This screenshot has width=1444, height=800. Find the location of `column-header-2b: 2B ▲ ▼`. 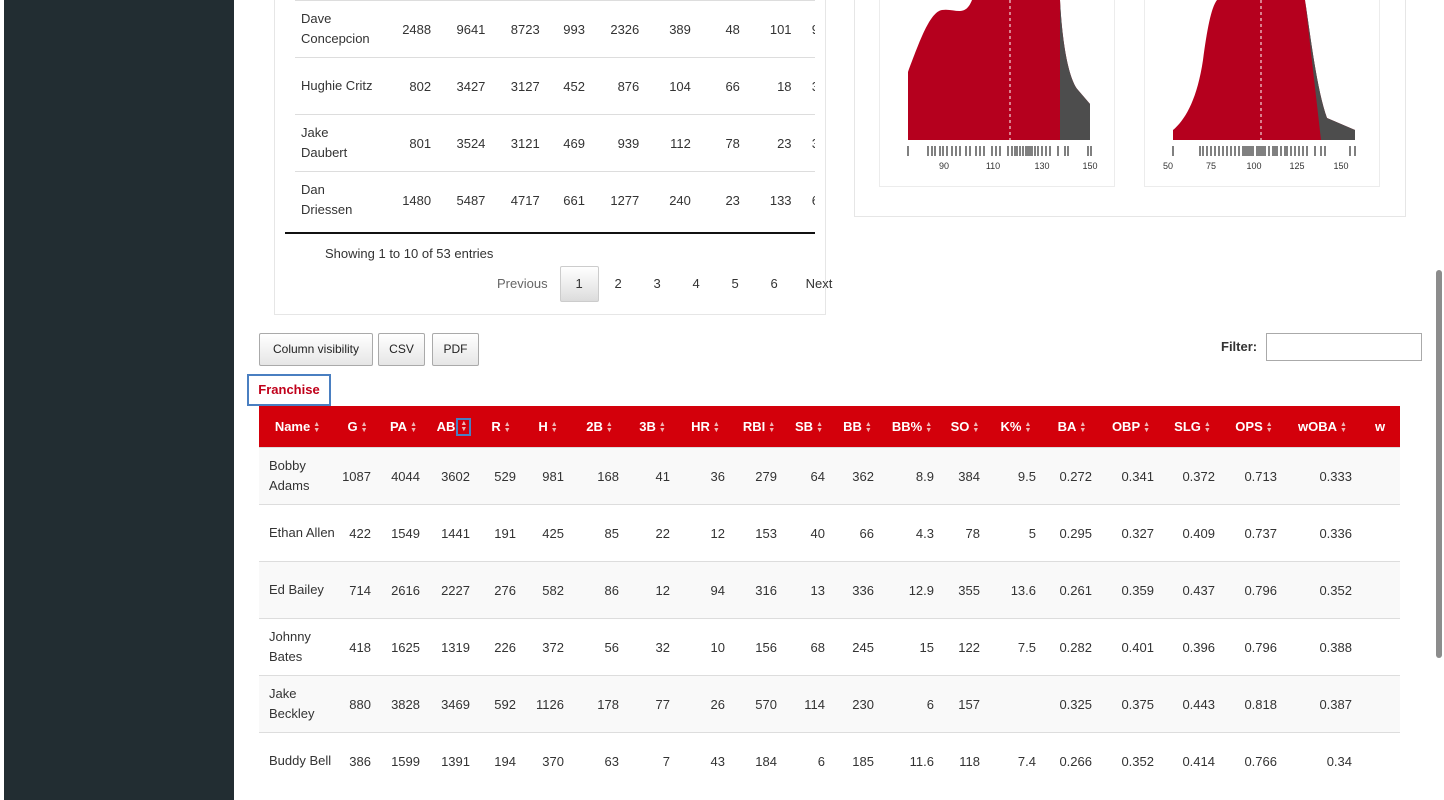

column-header-2b: 2B ▲ ▼ is located at coordinates (599, 427).